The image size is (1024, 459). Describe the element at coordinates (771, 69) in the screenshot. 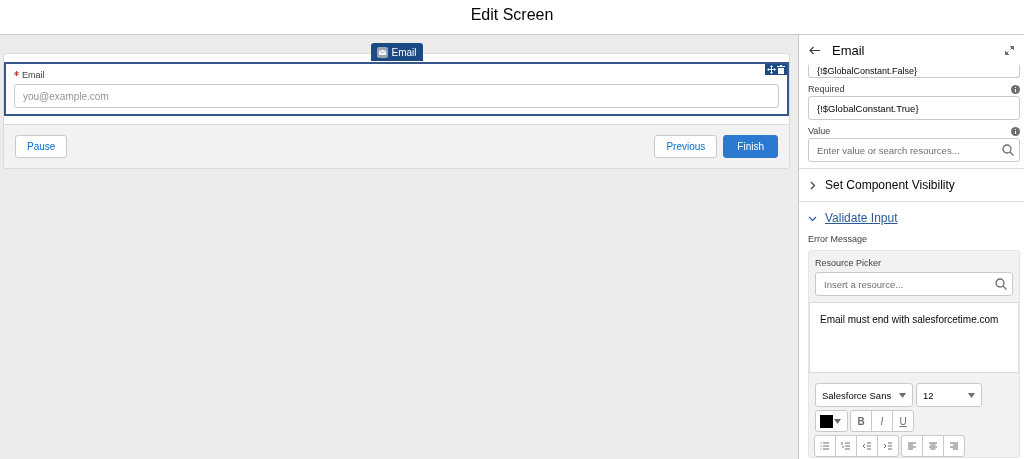

I see `move-icon` at that location.